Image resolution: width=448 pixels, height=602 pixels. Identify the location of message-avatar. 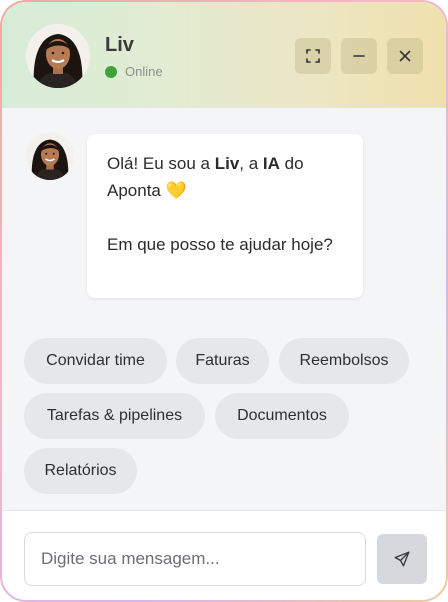
(50, 156).